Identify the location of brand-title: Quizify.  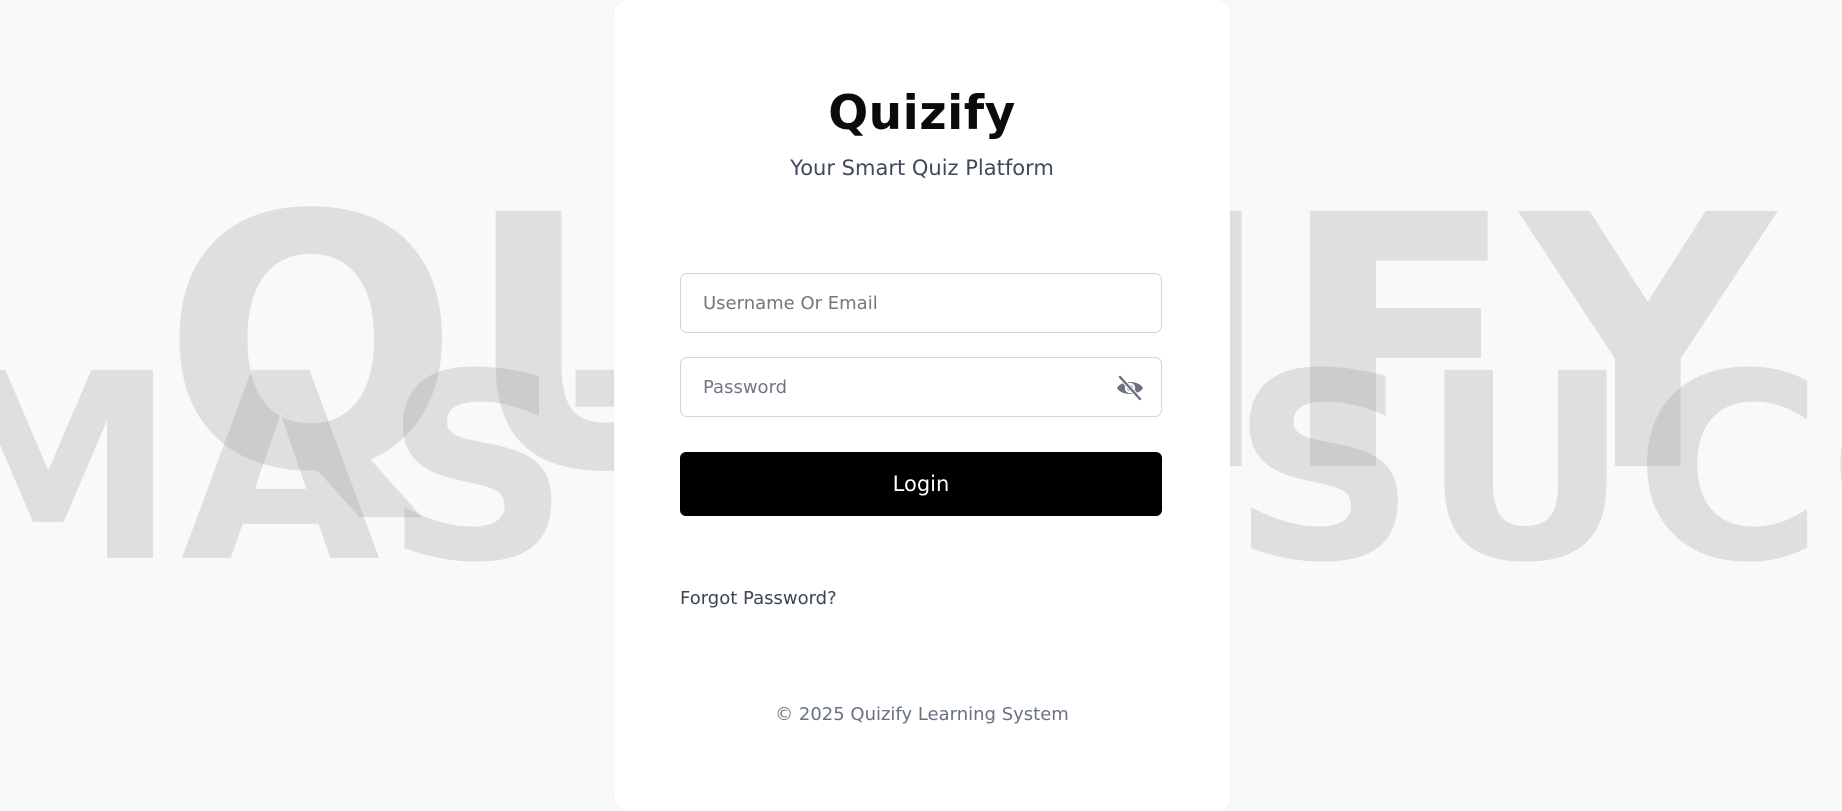
(922, 113).